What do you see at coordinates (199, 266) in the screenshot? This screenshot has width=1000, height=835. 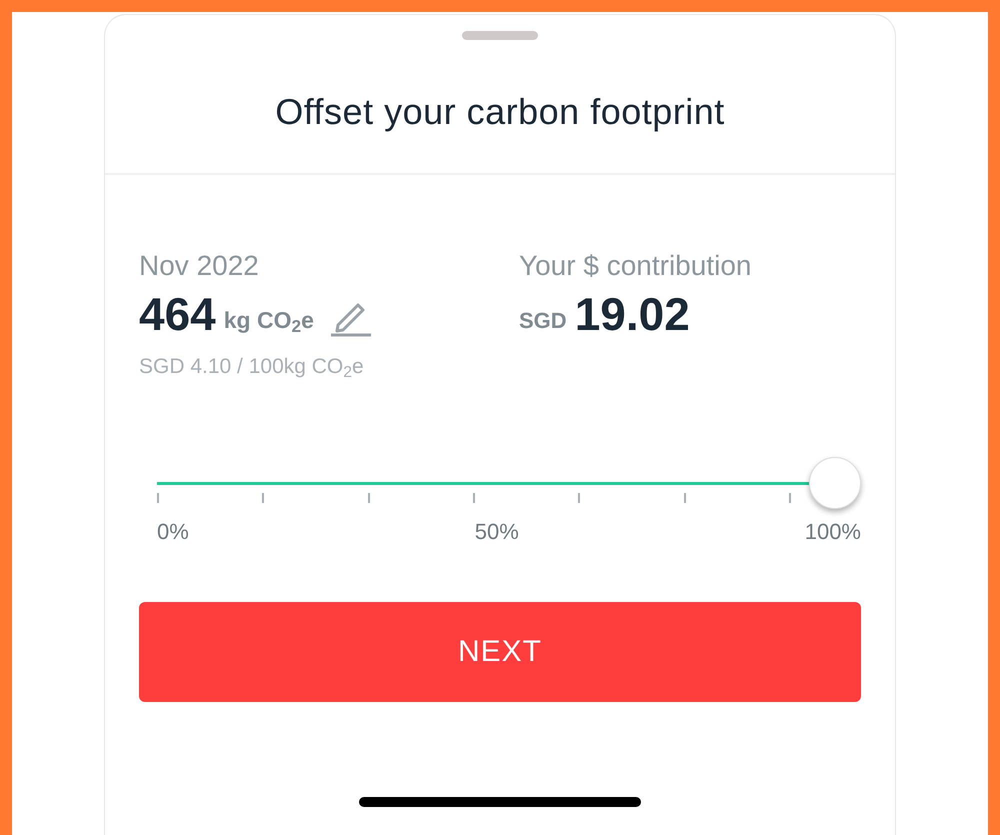 I see `period-label: Nov 2022` at bounding box center [199, 266].